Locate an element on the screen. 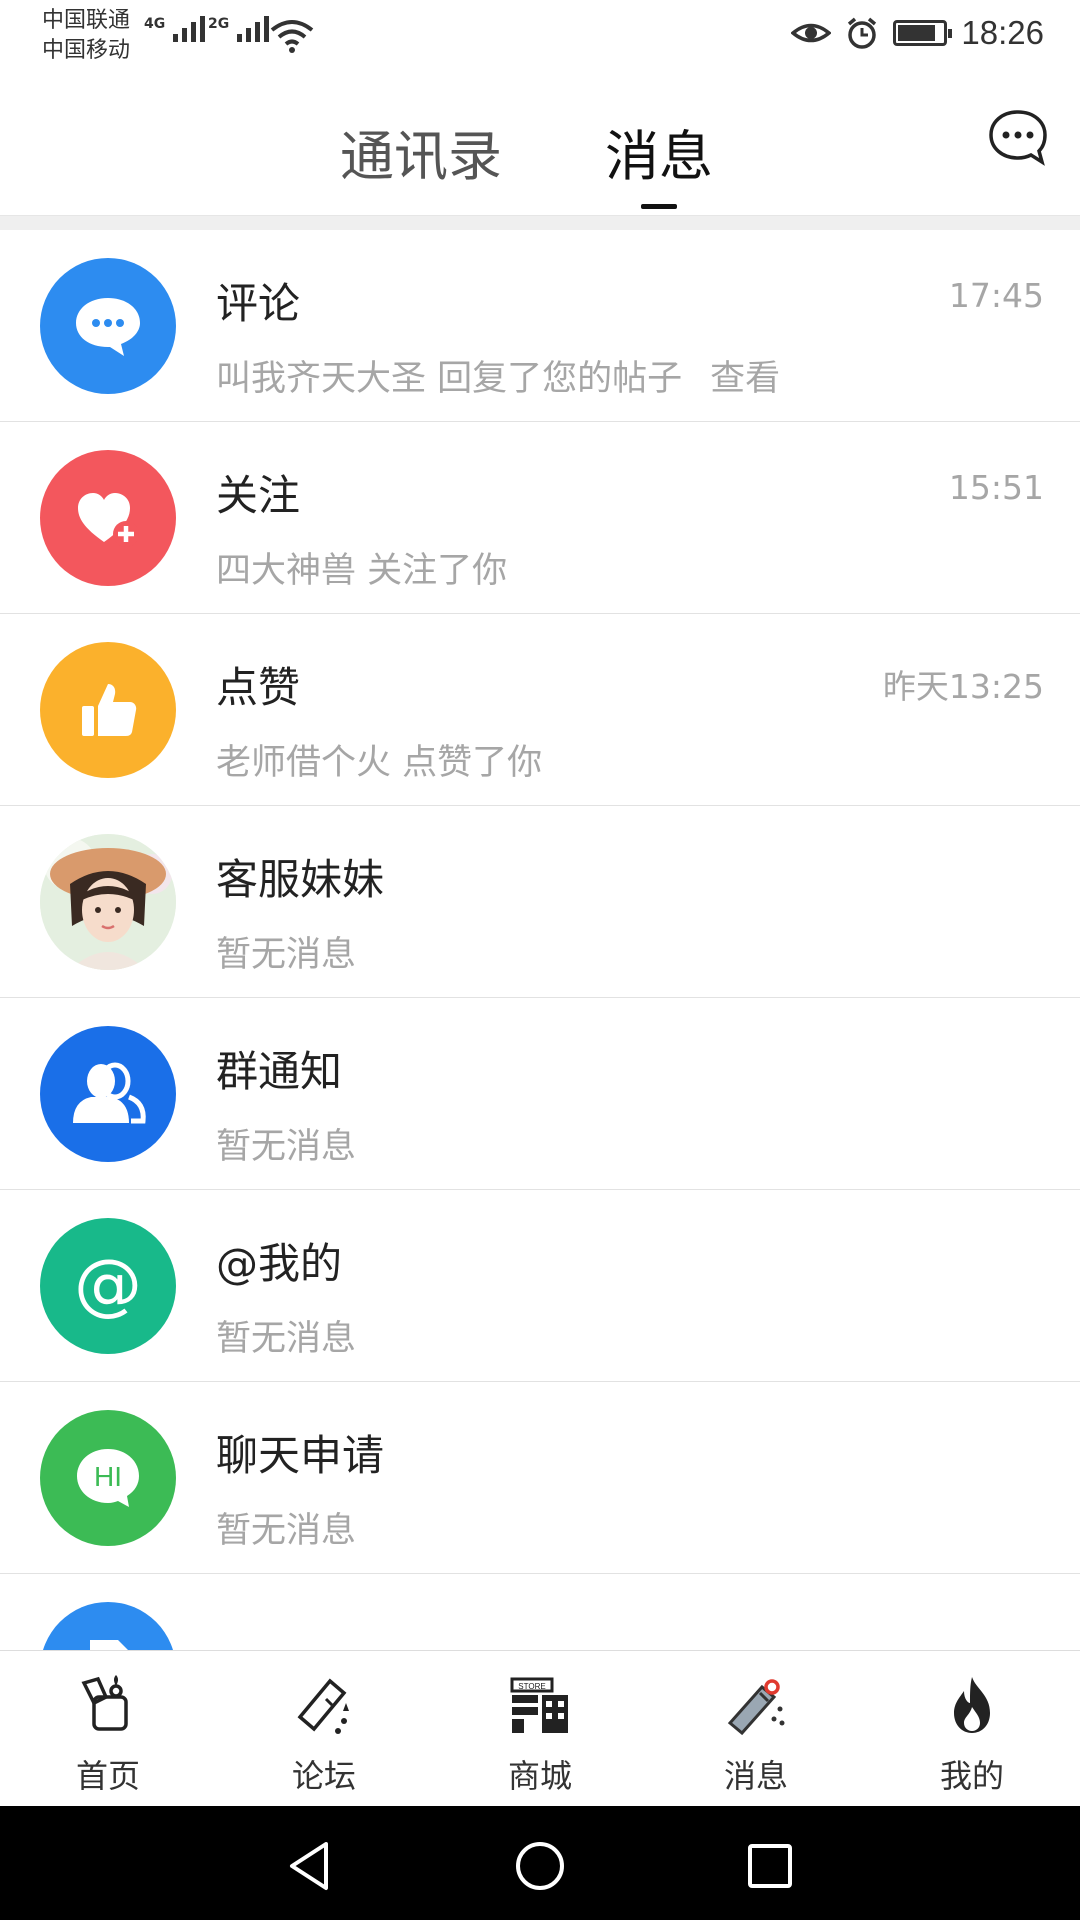  view-link: 查看 is located at coordinates (745, 379).